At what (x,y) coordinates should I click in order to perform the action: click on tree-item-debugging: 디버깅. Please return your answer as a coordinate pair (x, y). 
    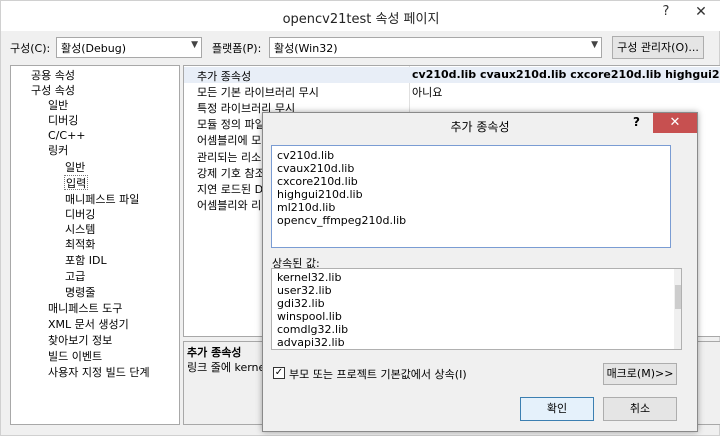
    Looking at the image, I should click on (63, 120).